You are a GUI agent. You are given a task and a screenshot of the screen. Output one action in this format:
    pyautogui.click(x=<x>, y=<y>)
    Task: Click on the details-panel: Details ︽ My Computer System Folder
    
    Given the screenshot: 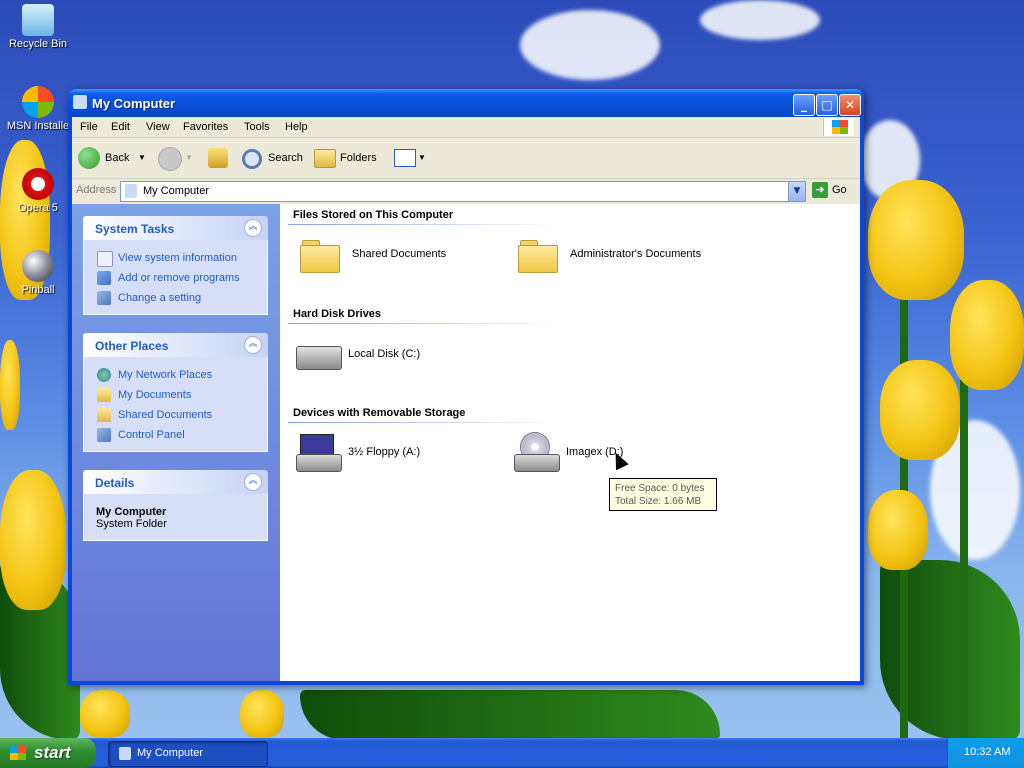 What is the action you would take?
    pyautogui.click(x=175, y=505)
    